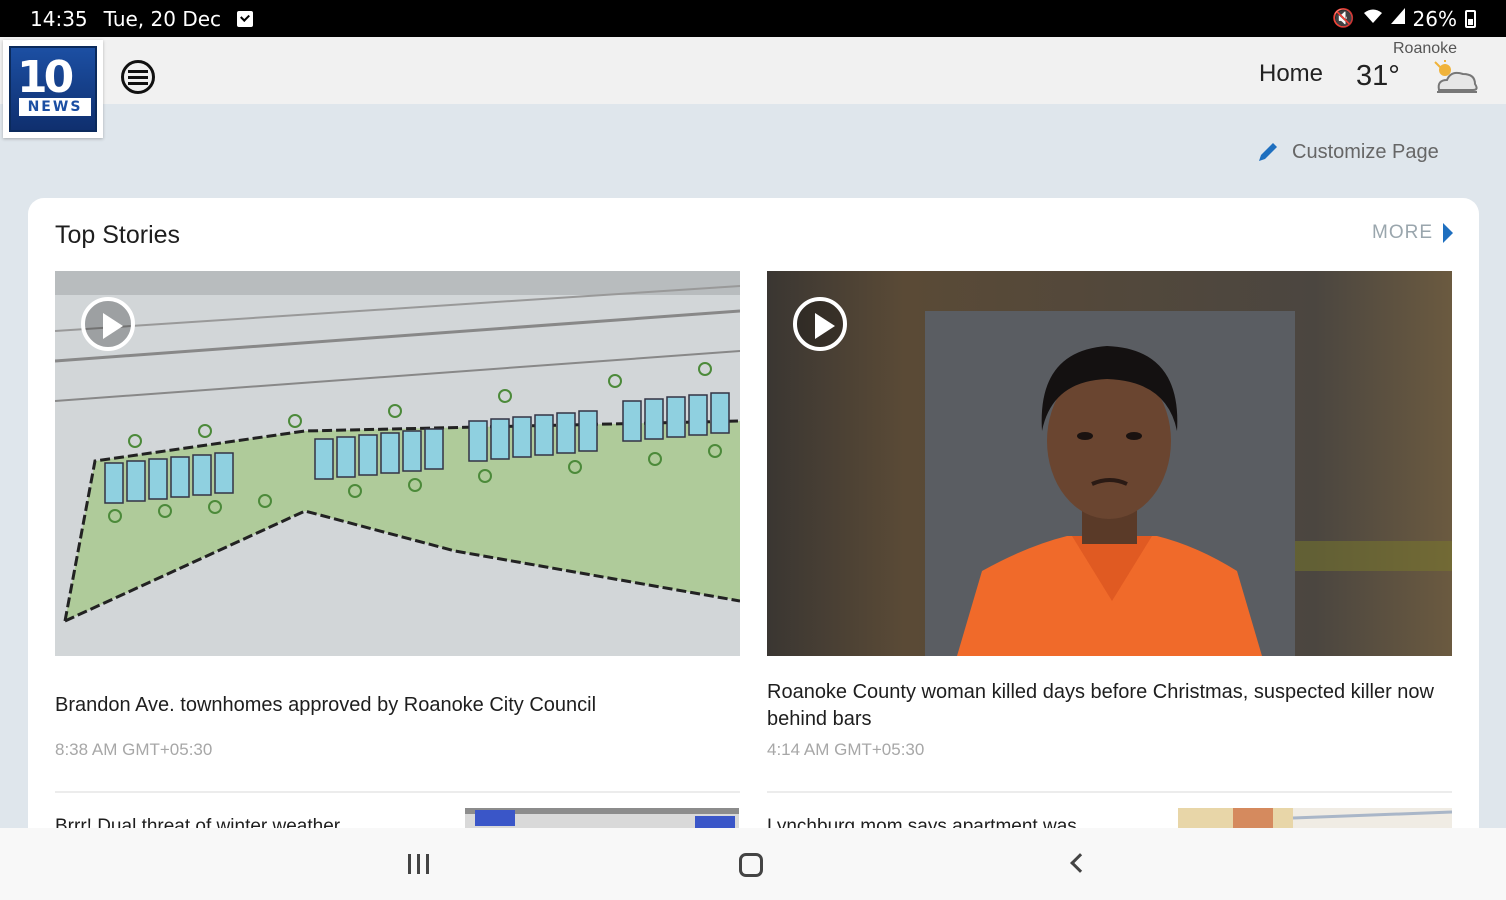 The width and height of the screenshot is (1506, 900). Describe the element at coordinates (1378, 76) in the screenshot. I see `weather-temperature: 31°` at that location.